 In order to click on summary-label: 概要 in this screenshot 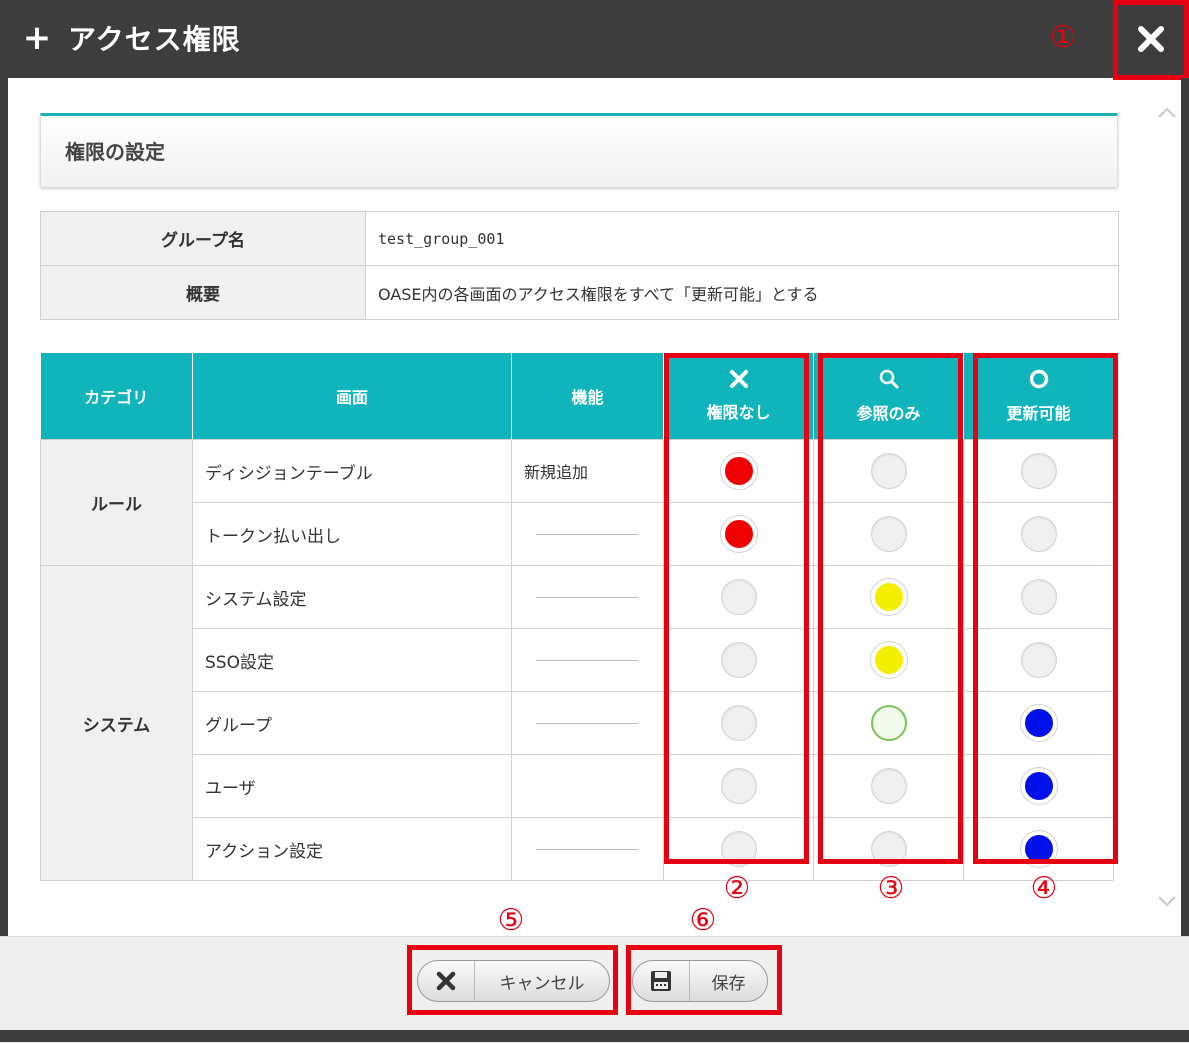, I will do `click(203, 292)`.